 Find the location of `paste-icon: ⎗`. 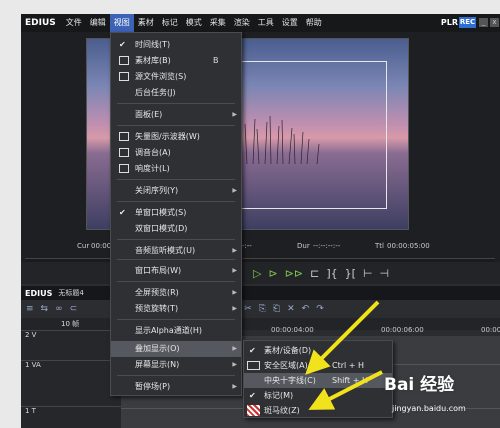

paste-icon: ⎗ is located at coordinates (276, 309).